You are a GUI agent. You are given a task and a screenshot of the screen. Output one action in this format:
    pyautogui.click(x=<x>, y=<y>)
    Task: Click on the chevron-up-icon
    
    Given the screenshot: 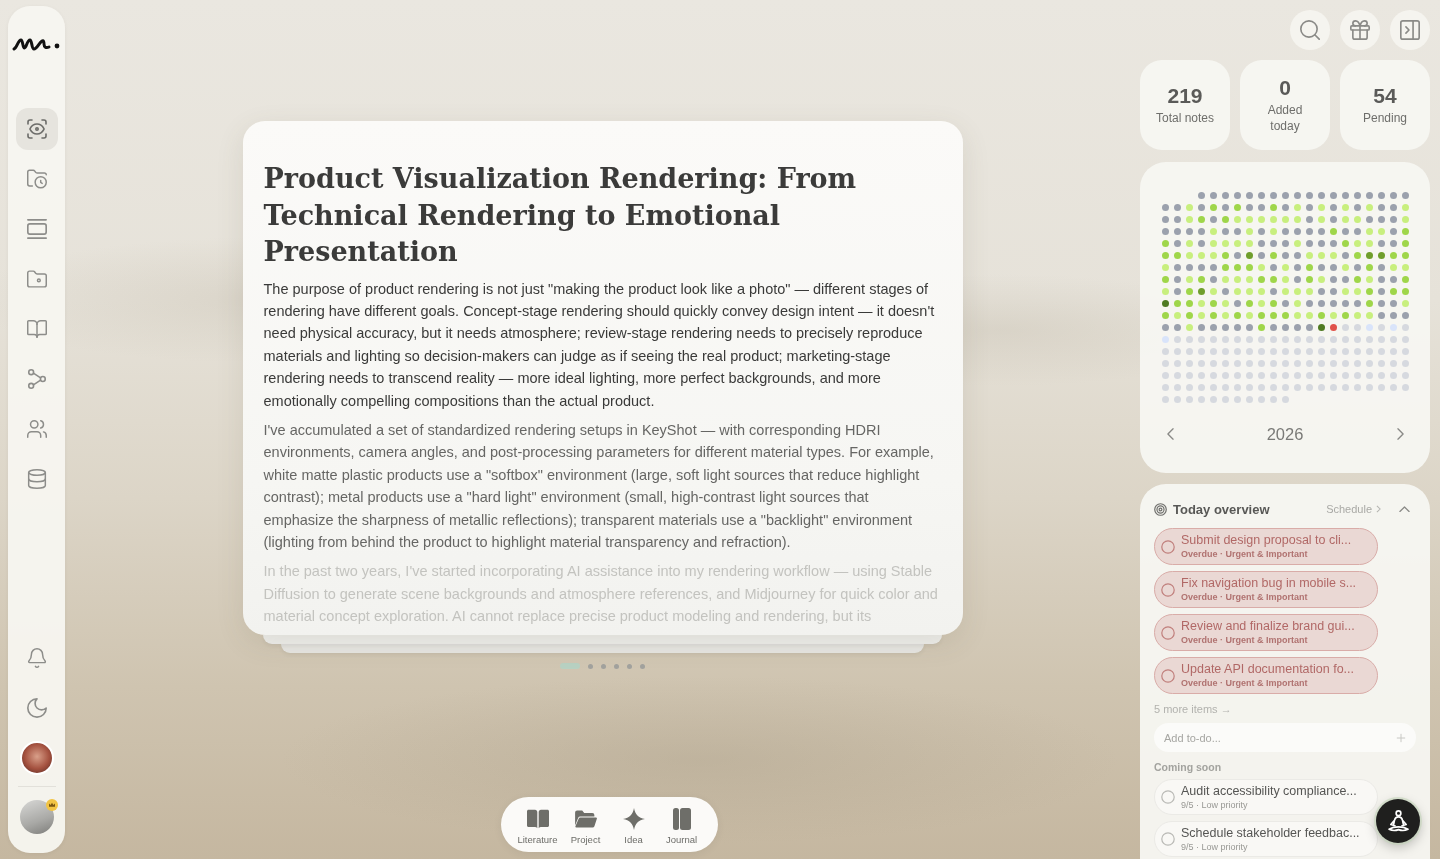 What is the action you would take?
    pyautogui.click(x=1404, y=509)
    